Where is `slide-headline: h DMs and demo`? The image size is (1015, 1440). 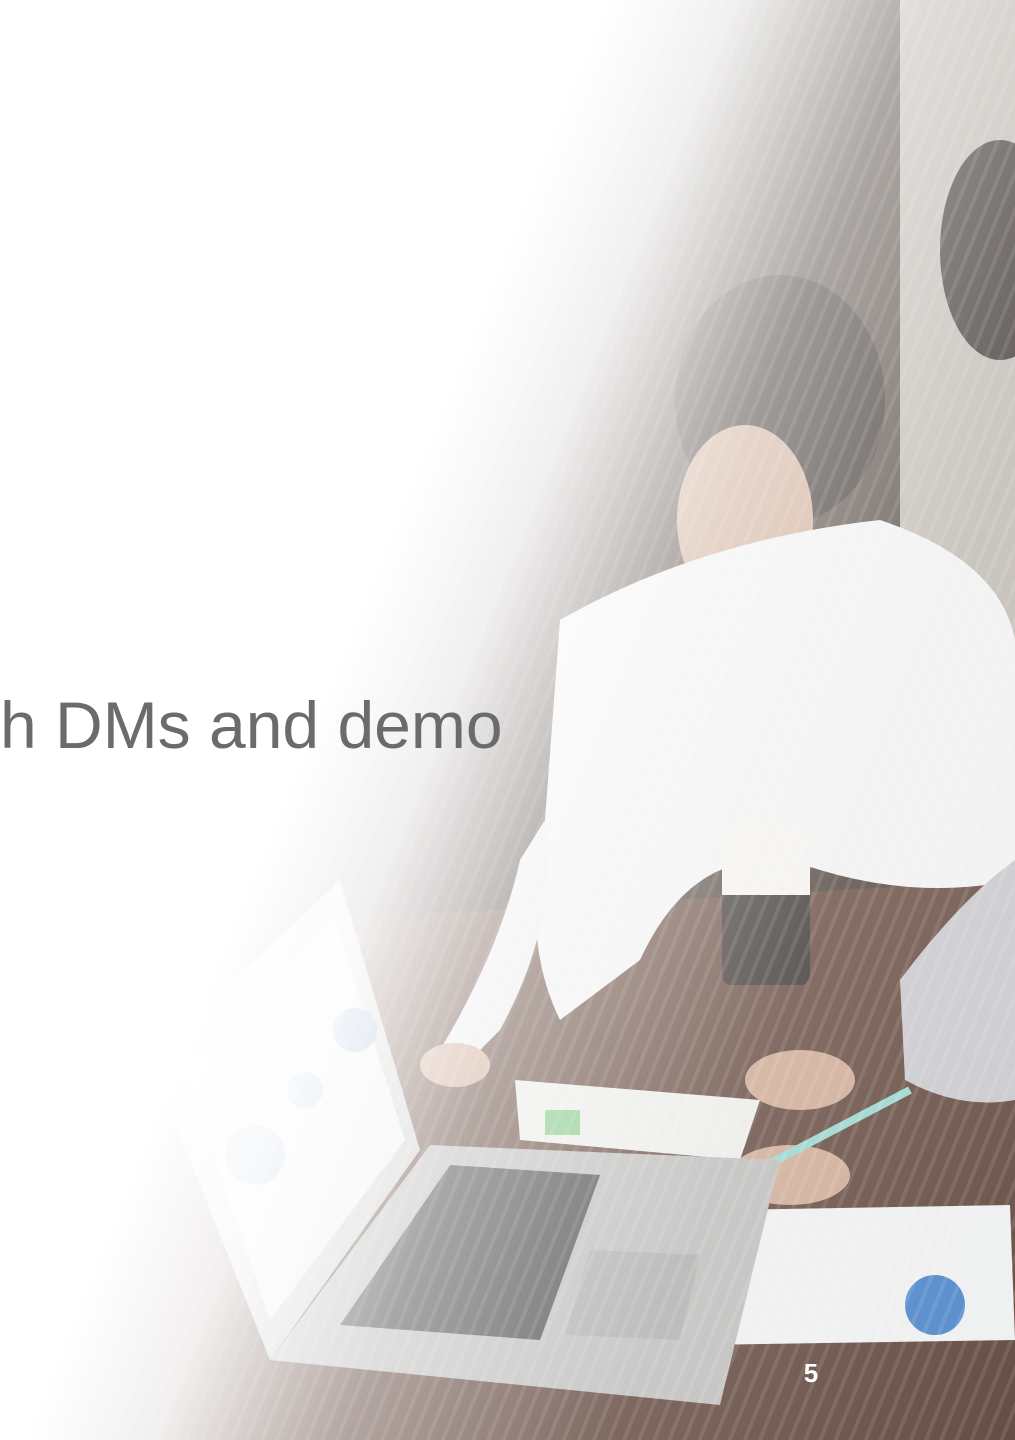 slide-headline: h DMs and demo is located at coordinates (251, 725).